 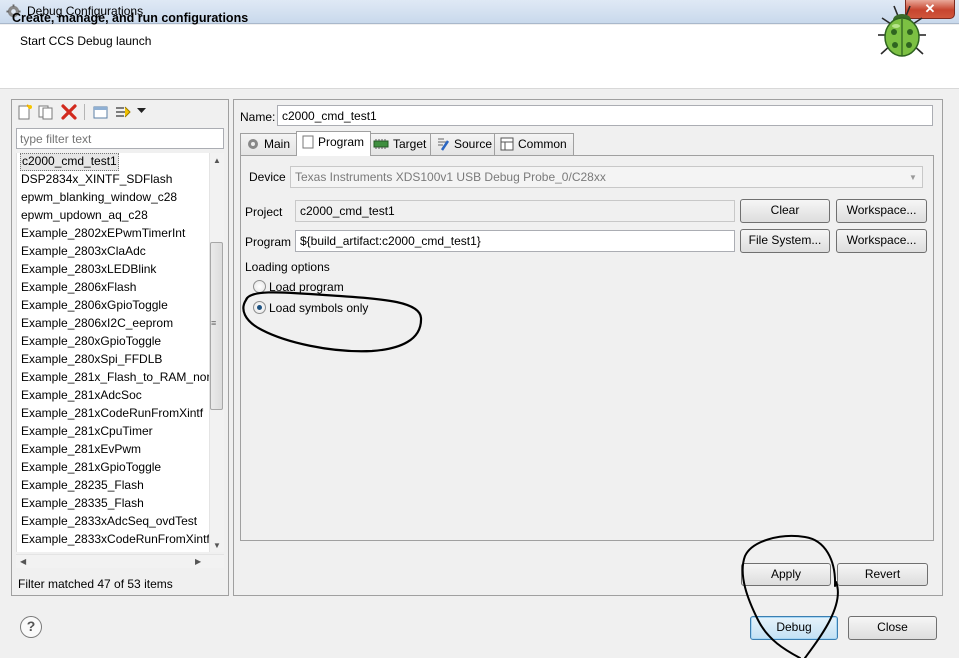 What do you see at coordinates (141, 111) in the screenshot?
I see `dropdown-arrow-icon` at bounding box center [141, 111].